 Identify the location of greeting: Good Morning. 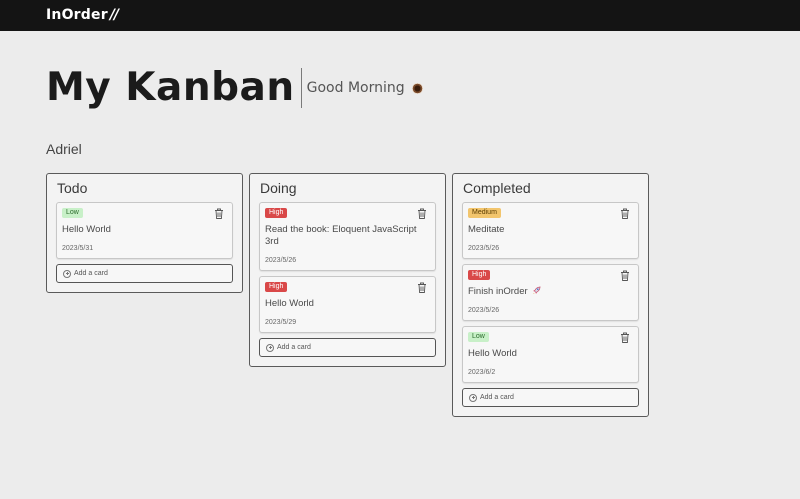
(365, 88).